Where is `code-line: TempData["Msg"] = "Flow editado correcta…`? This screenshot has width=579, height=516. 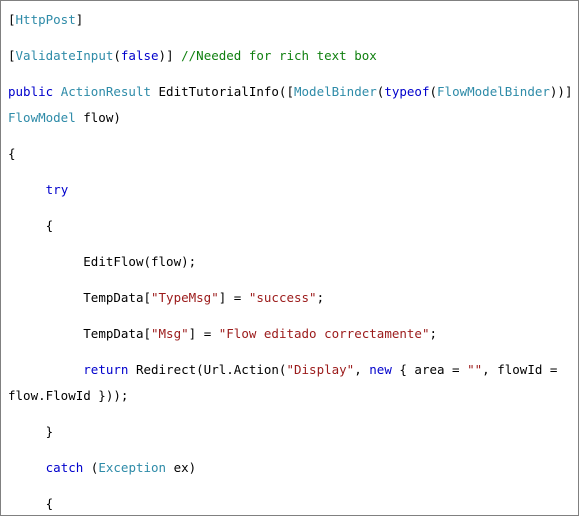
code-line: TempData["Msg"] = "Flow editado correcta… is located at coordinates (289, 334).